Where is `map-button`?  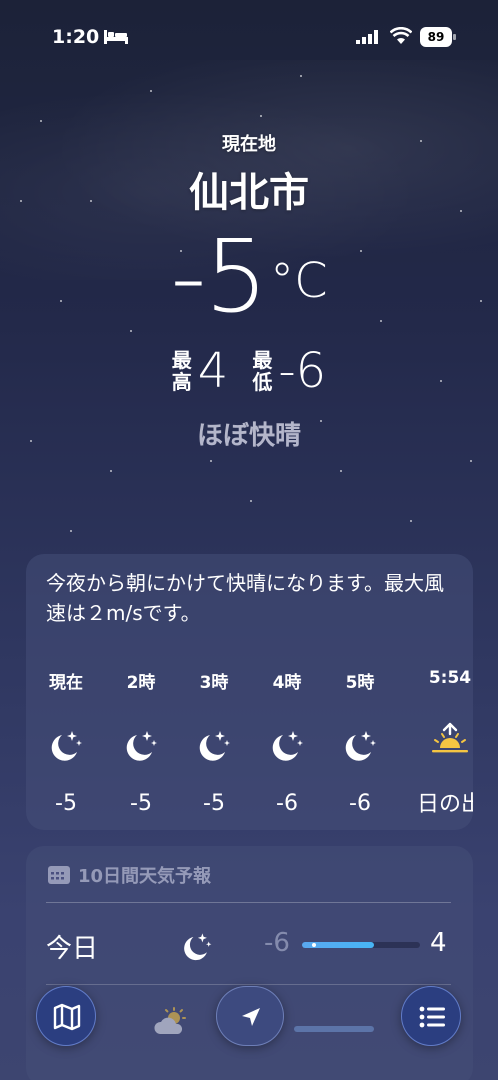 map-button is located at coordinates (66, 1016).